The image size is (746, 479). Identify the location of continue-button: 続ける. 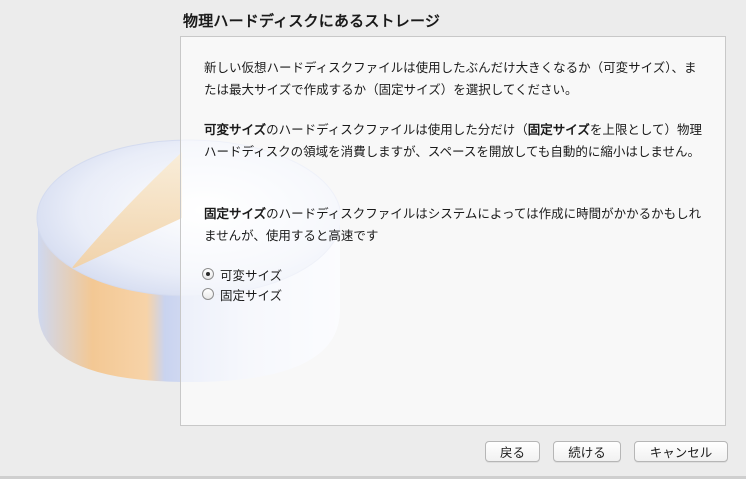
(587, 451).